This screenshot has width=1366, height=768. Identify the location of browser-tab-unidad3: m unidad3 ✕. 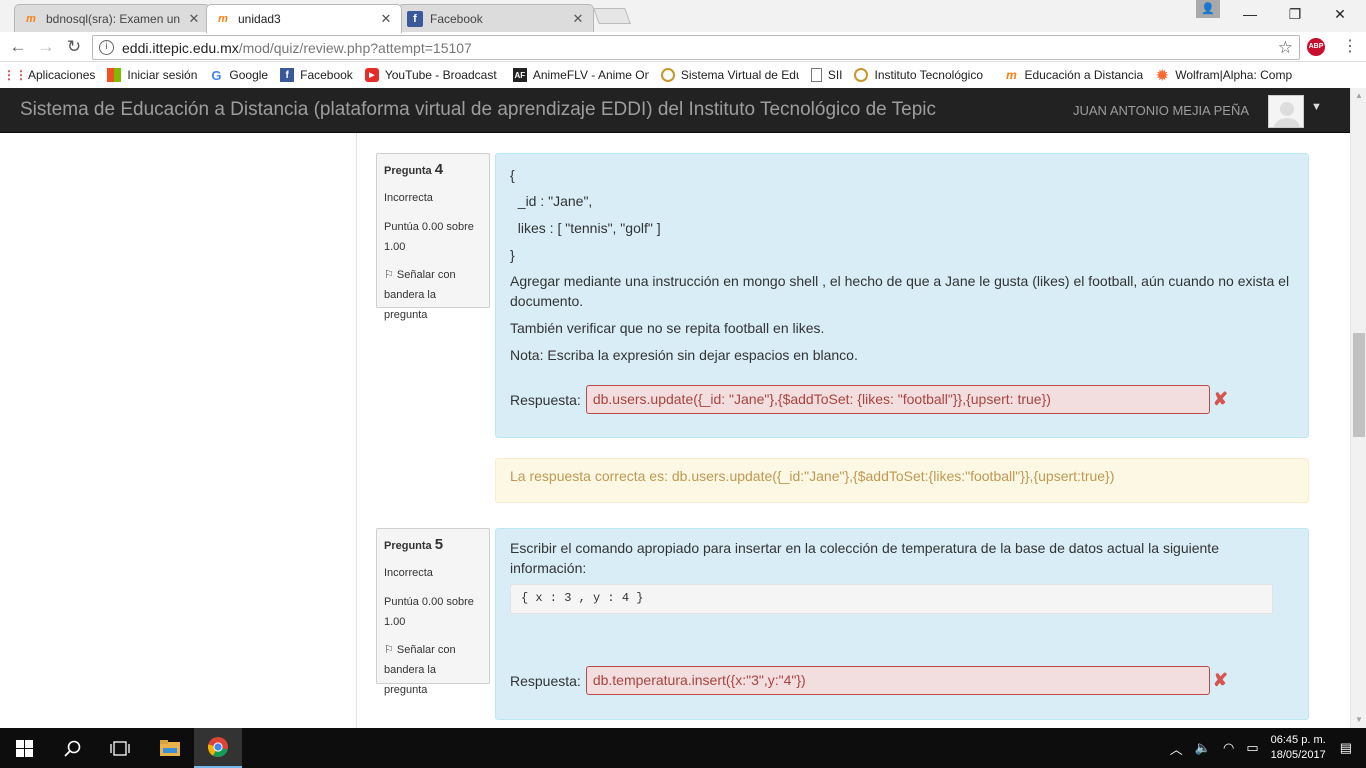
(304, 18).